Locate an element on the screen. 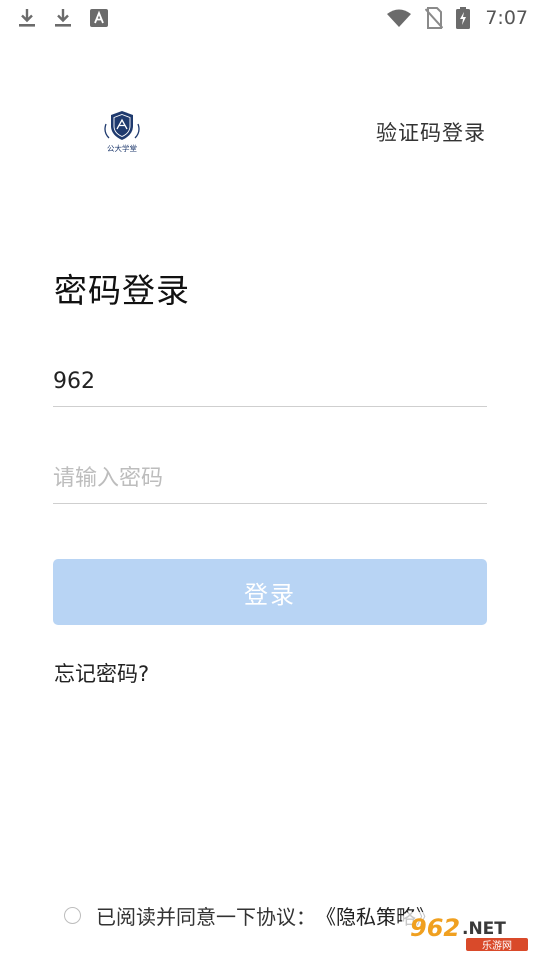 Image resolution: width=540 pixels, height=960 pixels. forgot-password-link: 忘记密码? is located at coordinates (101, 673).